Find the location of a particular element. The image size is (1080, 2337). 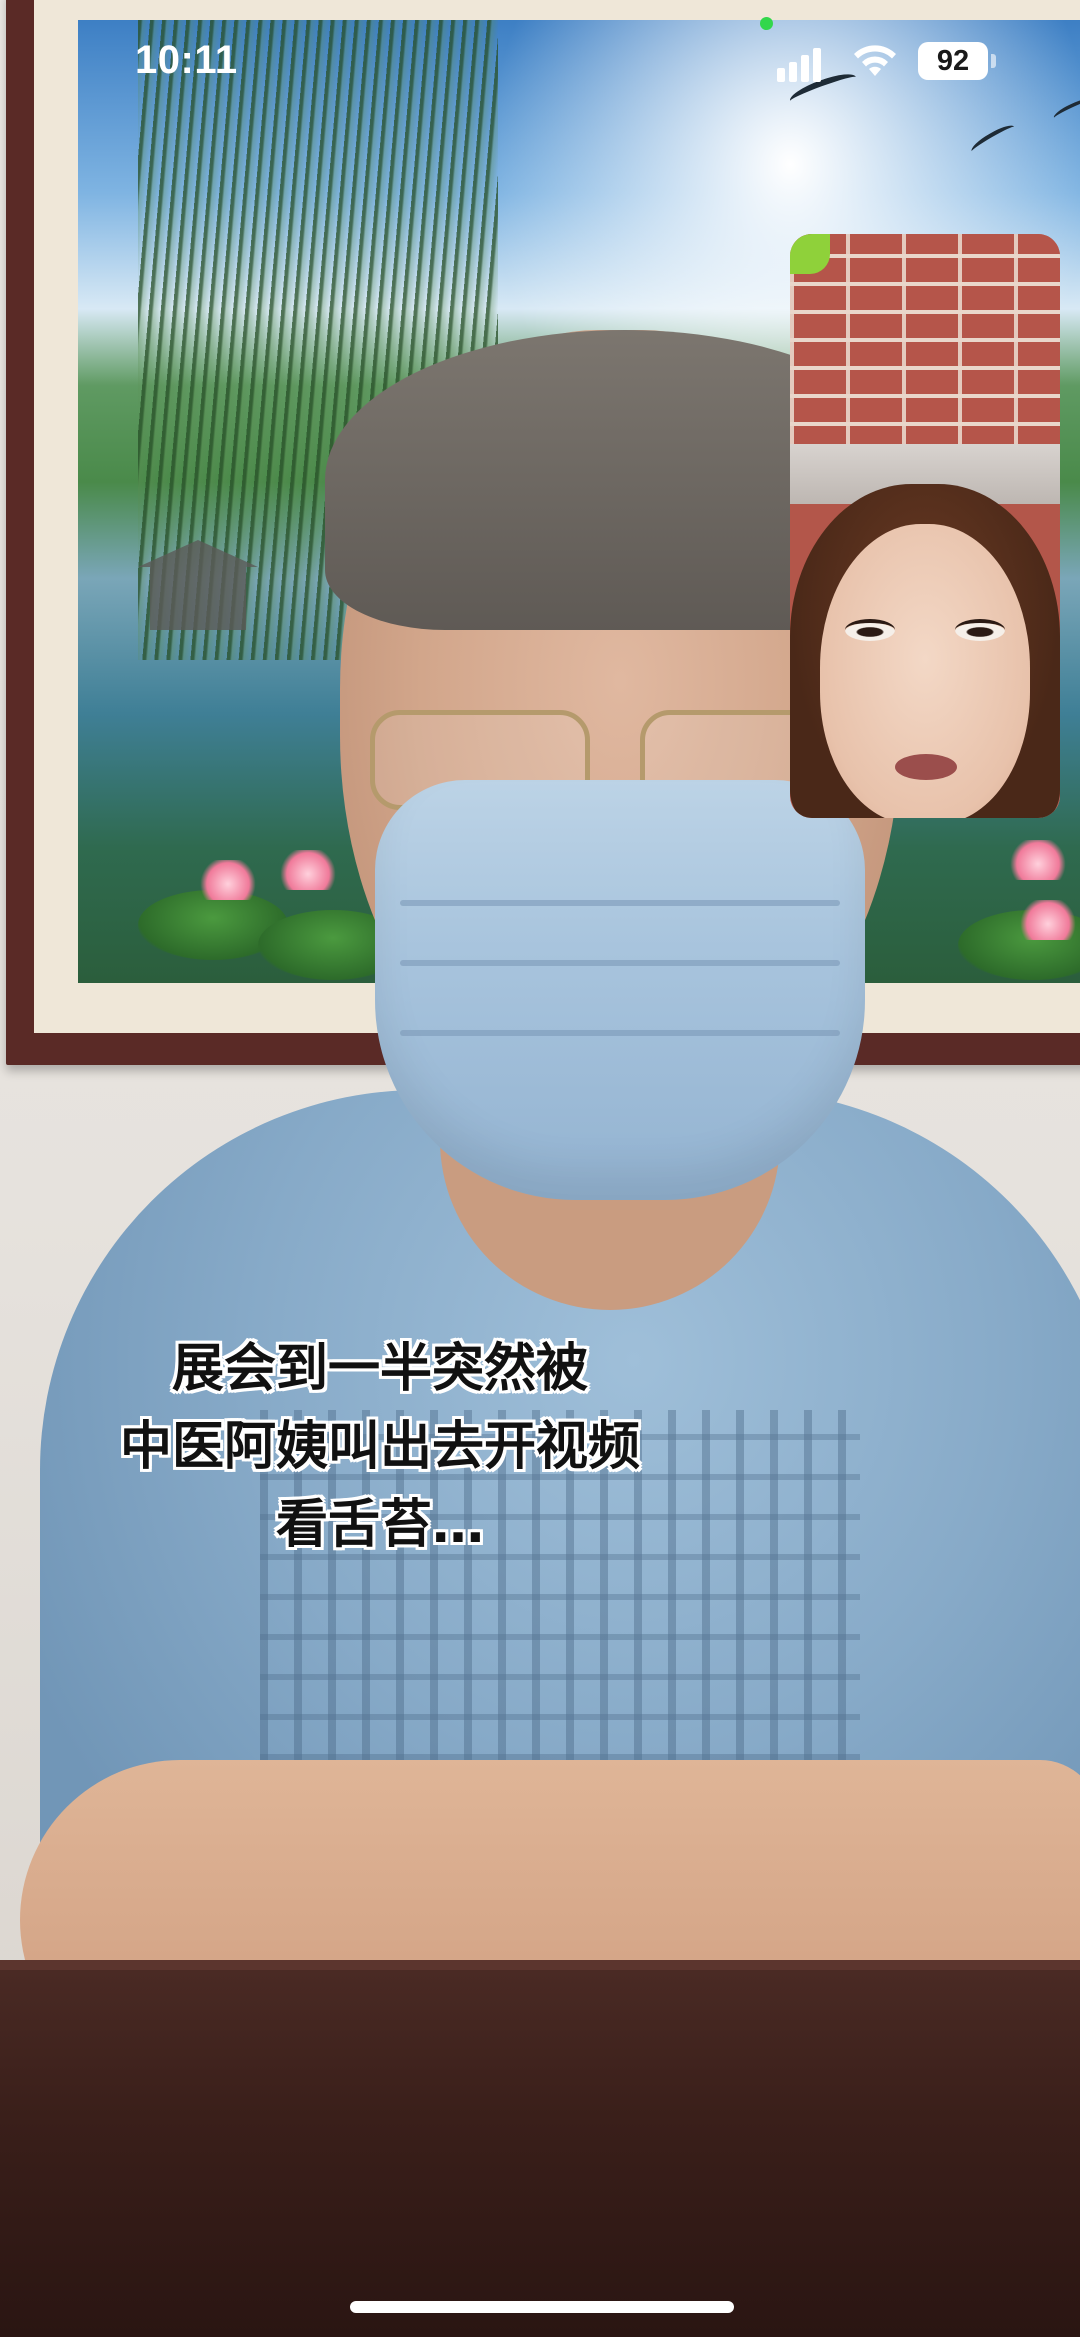

battery-icon: 92 is located at coordinates (958, 61).